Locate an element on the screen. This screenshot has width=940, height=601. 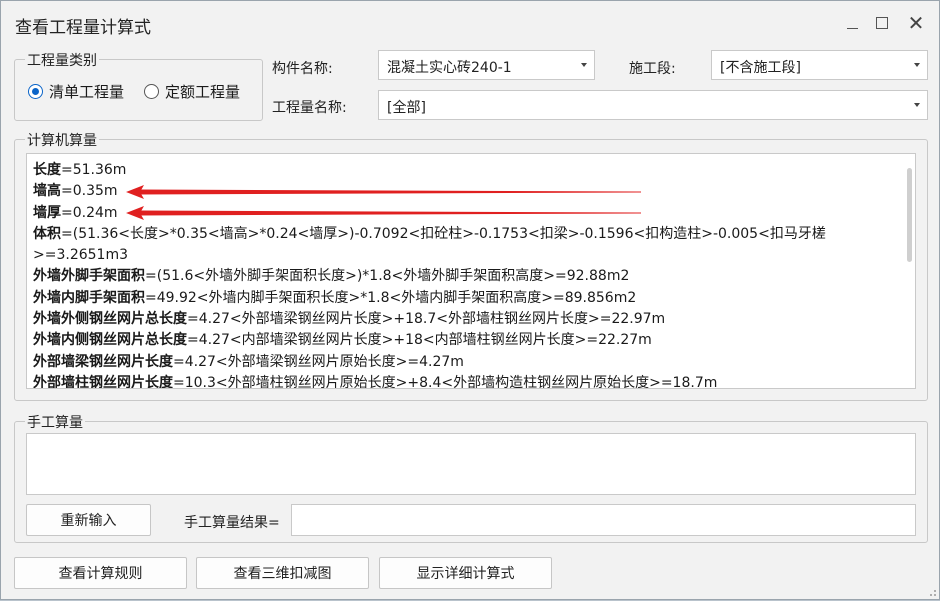
view-3d-button: 查看三维扣减图 is located at coordinates (282, 573).